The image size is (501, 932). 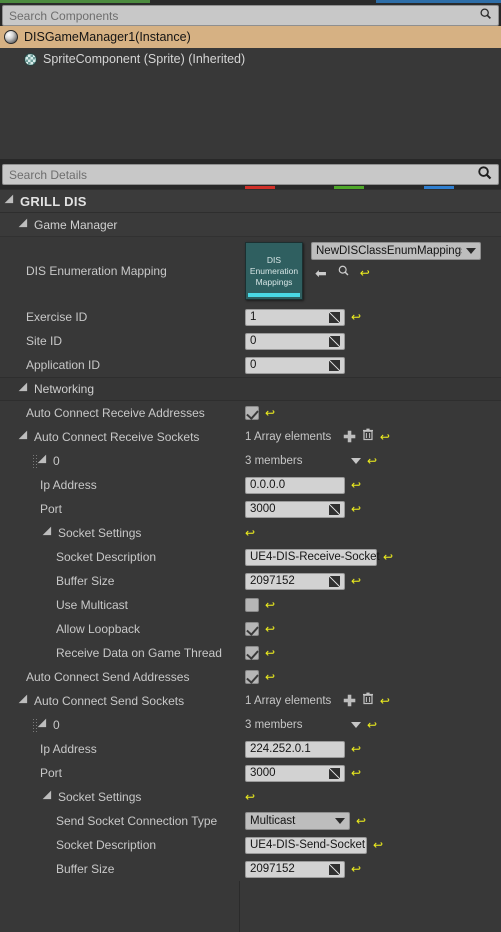 What do you see at coordinates (250, 37) in the screenshot?
I see `tree-item-disgamemanager: DISGameManager1(Instance)` at bounding box center [250, 37].